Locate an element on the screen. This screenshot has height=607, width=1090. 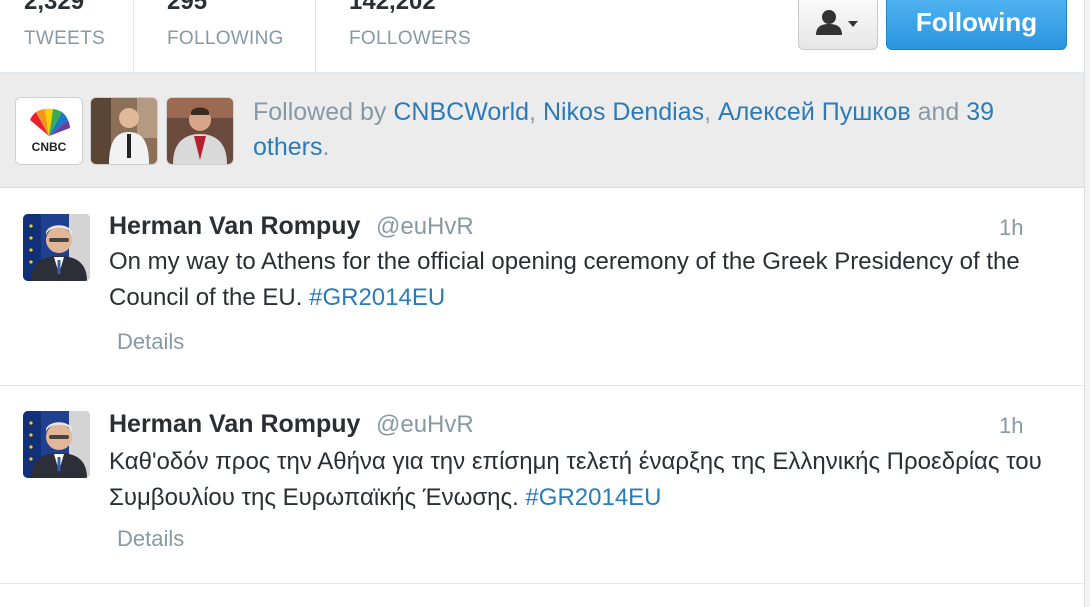
cnbc-peacock-logo: CNBC is located at coordinates (49, 131).